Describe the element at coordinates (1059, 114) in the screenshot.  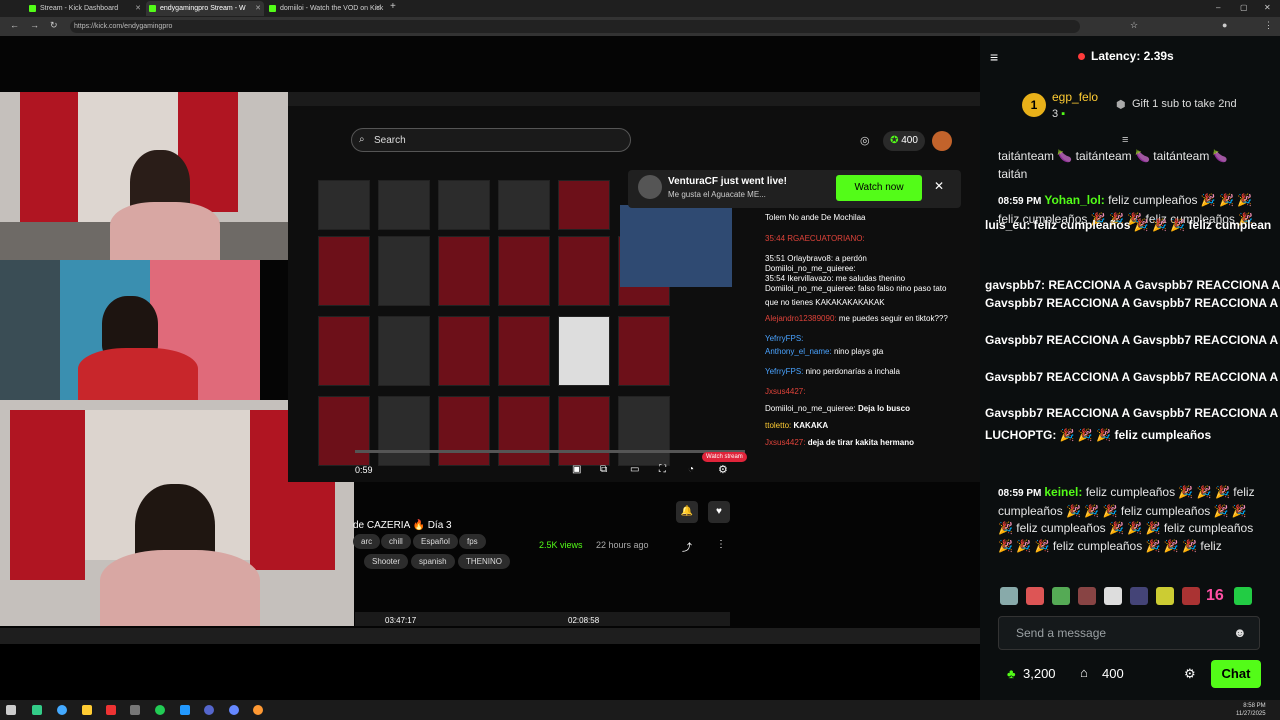
I see `top-gifter-count: 3 ▪` at that location.